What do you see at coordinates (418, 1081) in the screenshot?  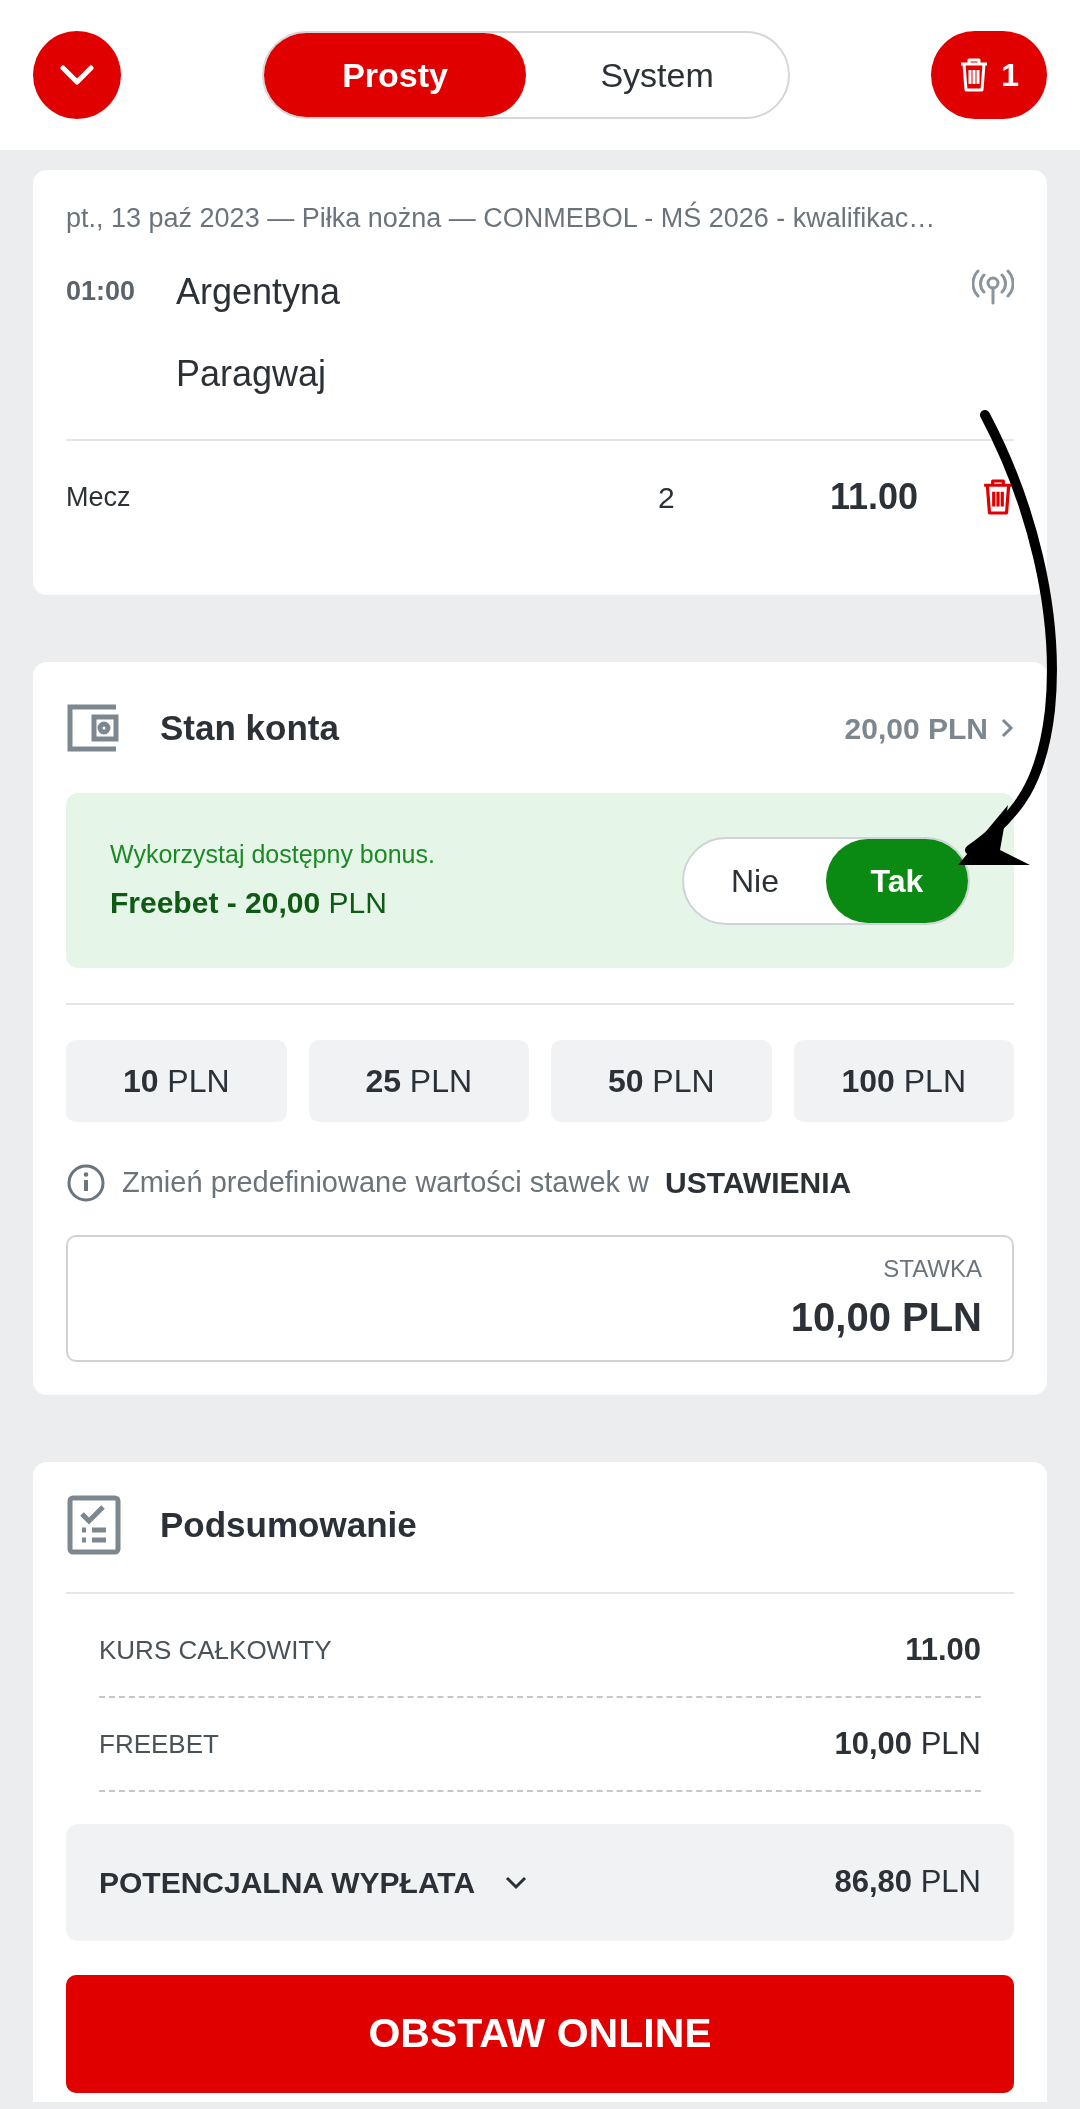 I see `stake-preset-button: 25 PLN` at bounding box center [418, 1081].